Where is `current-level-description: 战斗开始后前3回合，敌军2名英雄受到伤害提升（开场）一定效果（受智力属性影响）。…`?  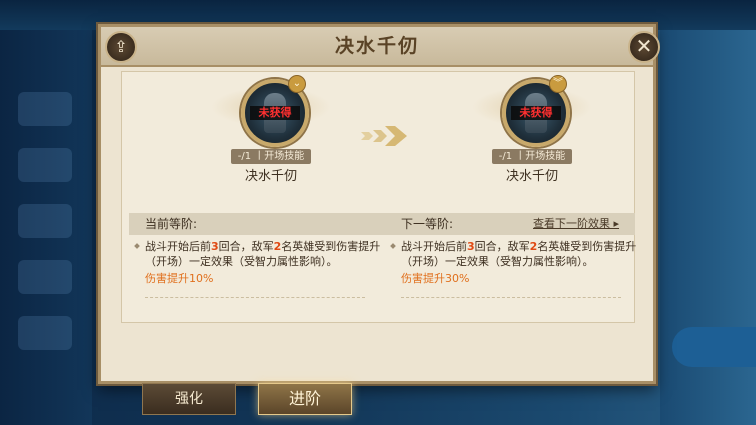 current-level-description: 战斗开始后前3回合，敌军2名英雄受到伤害提升（开场）一定效果（受智力属性影响）。… is located at coordinates (263, 262).